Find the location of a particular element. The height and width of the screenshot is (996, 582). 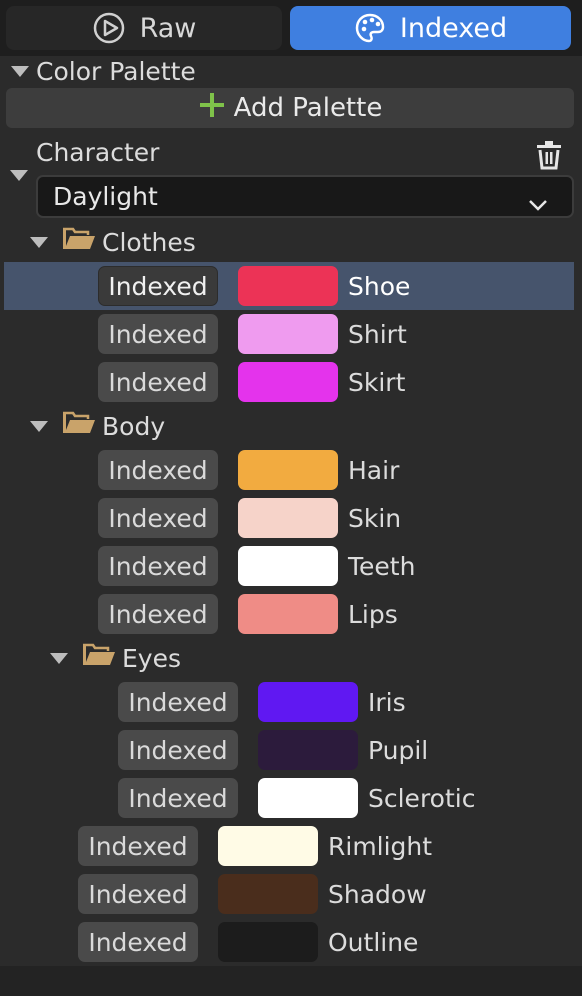

color-label: Hair is located at coordinates (374, 470).